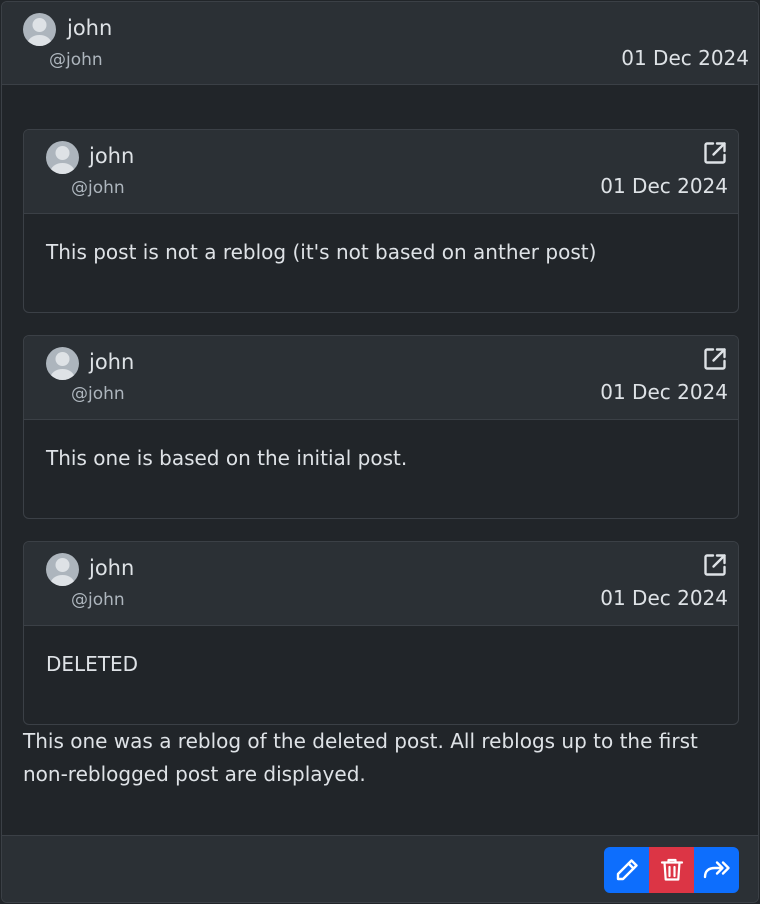 The image size is (760, 904). I want to click on reblogged-post-body: DELETED, so click(381, 675).